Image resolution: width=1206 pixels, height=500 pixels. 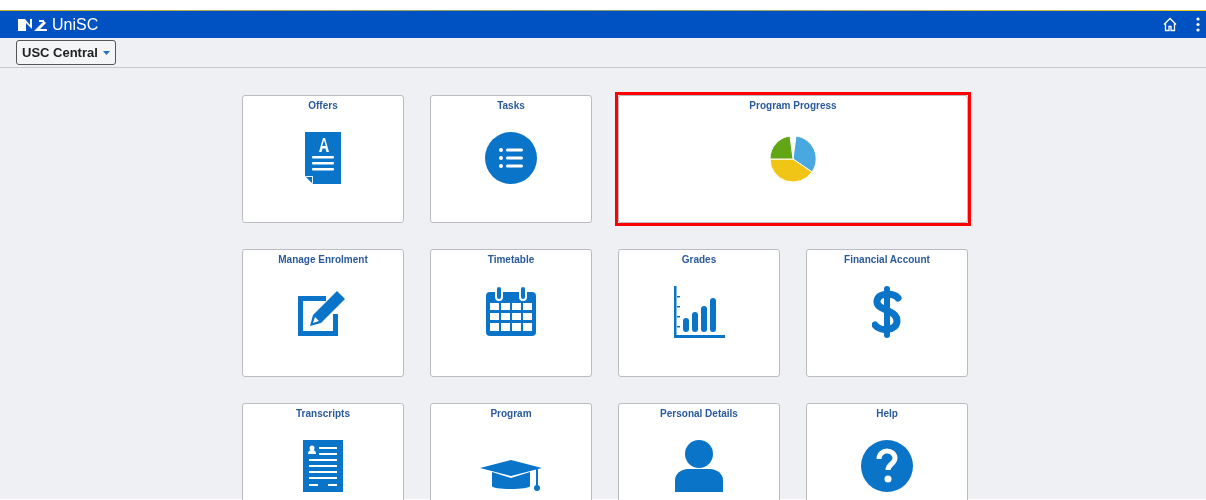 What do you see at coordinates (887, 451) in the screenshot?
I see `app-tile: Help` at bounding box center [887, 451].